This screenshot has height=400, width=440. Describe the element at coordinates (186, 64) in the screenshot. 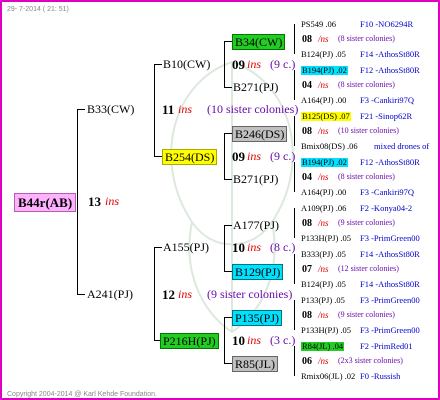

I see `g2-queen-0: B10(CW)` at that location.